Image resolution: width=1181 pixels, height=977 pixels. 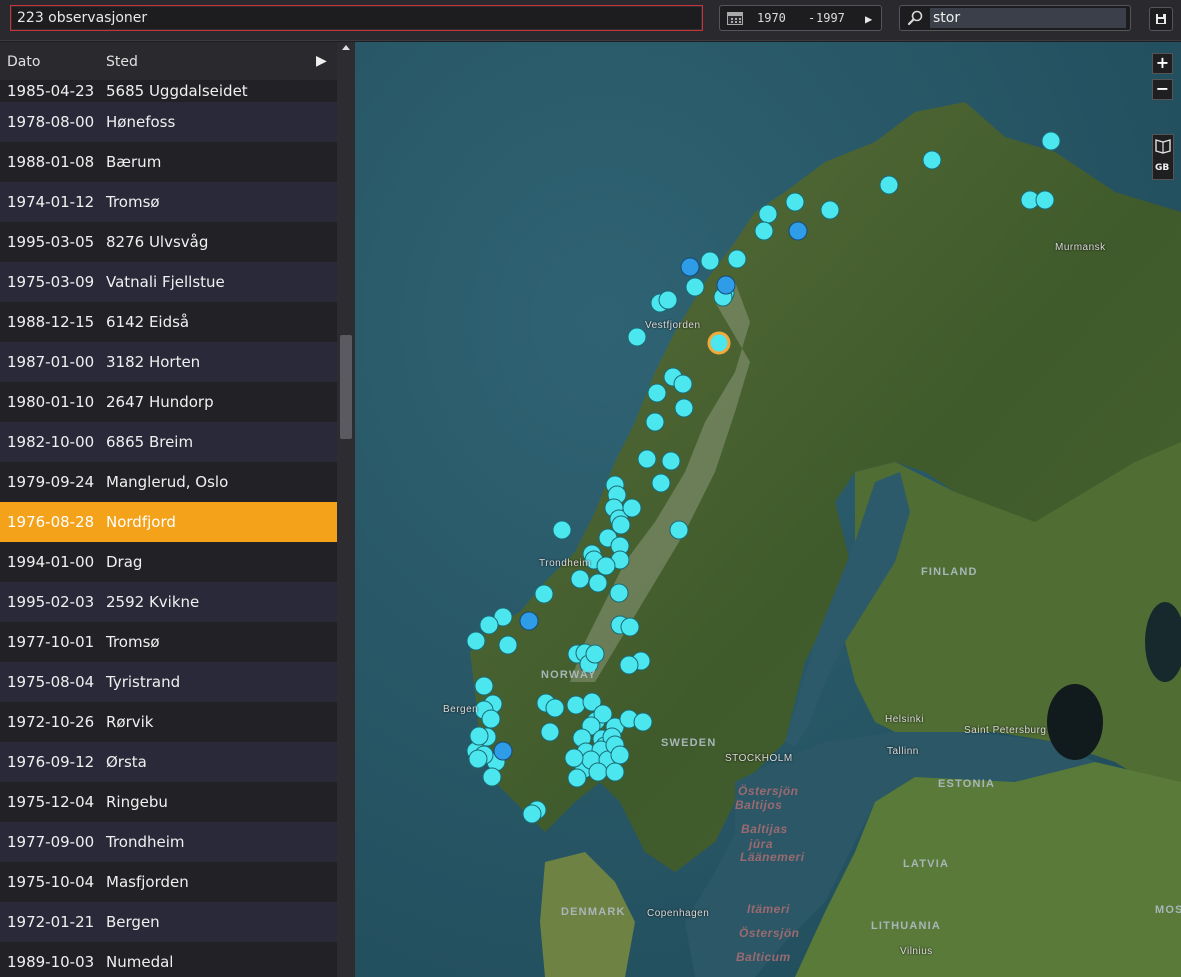 What do you see at coordinates (868, 19) in the screenshot?
I see `play-years-button: ▶` at bounding box center [868, 19].